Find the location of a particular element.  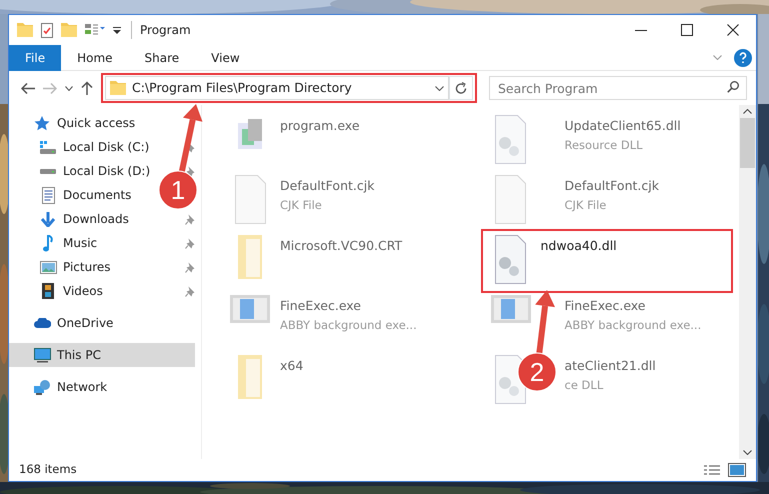

scroll-thumb is located at coordinates (747, 143).